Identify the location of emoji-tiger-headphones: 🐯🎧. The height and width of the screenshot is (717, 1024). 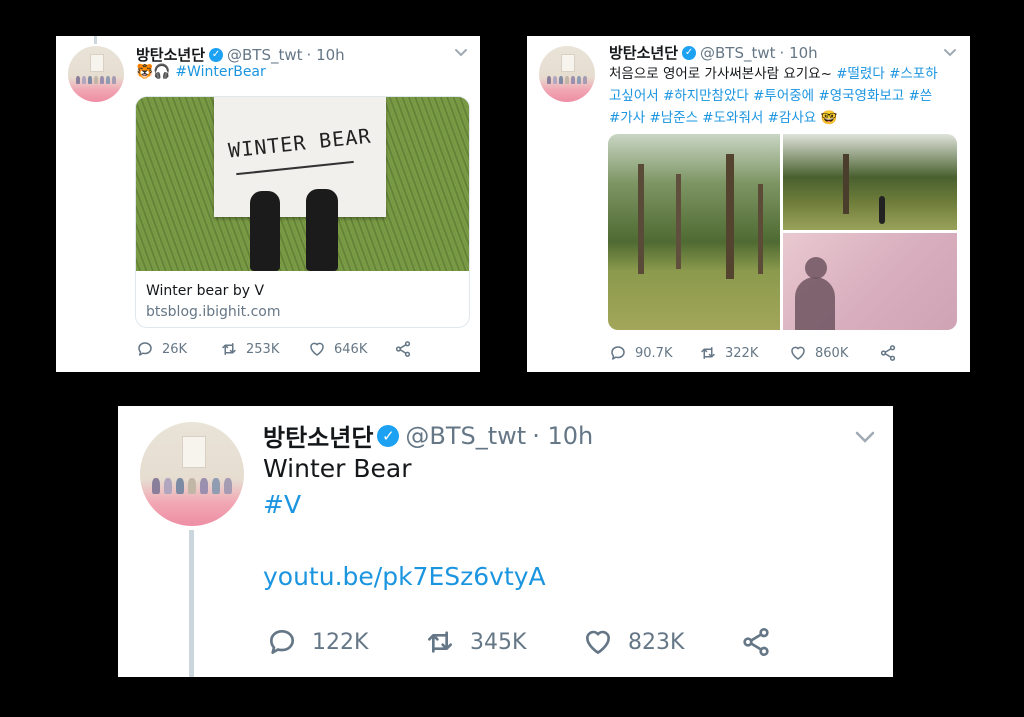
(153, 72).